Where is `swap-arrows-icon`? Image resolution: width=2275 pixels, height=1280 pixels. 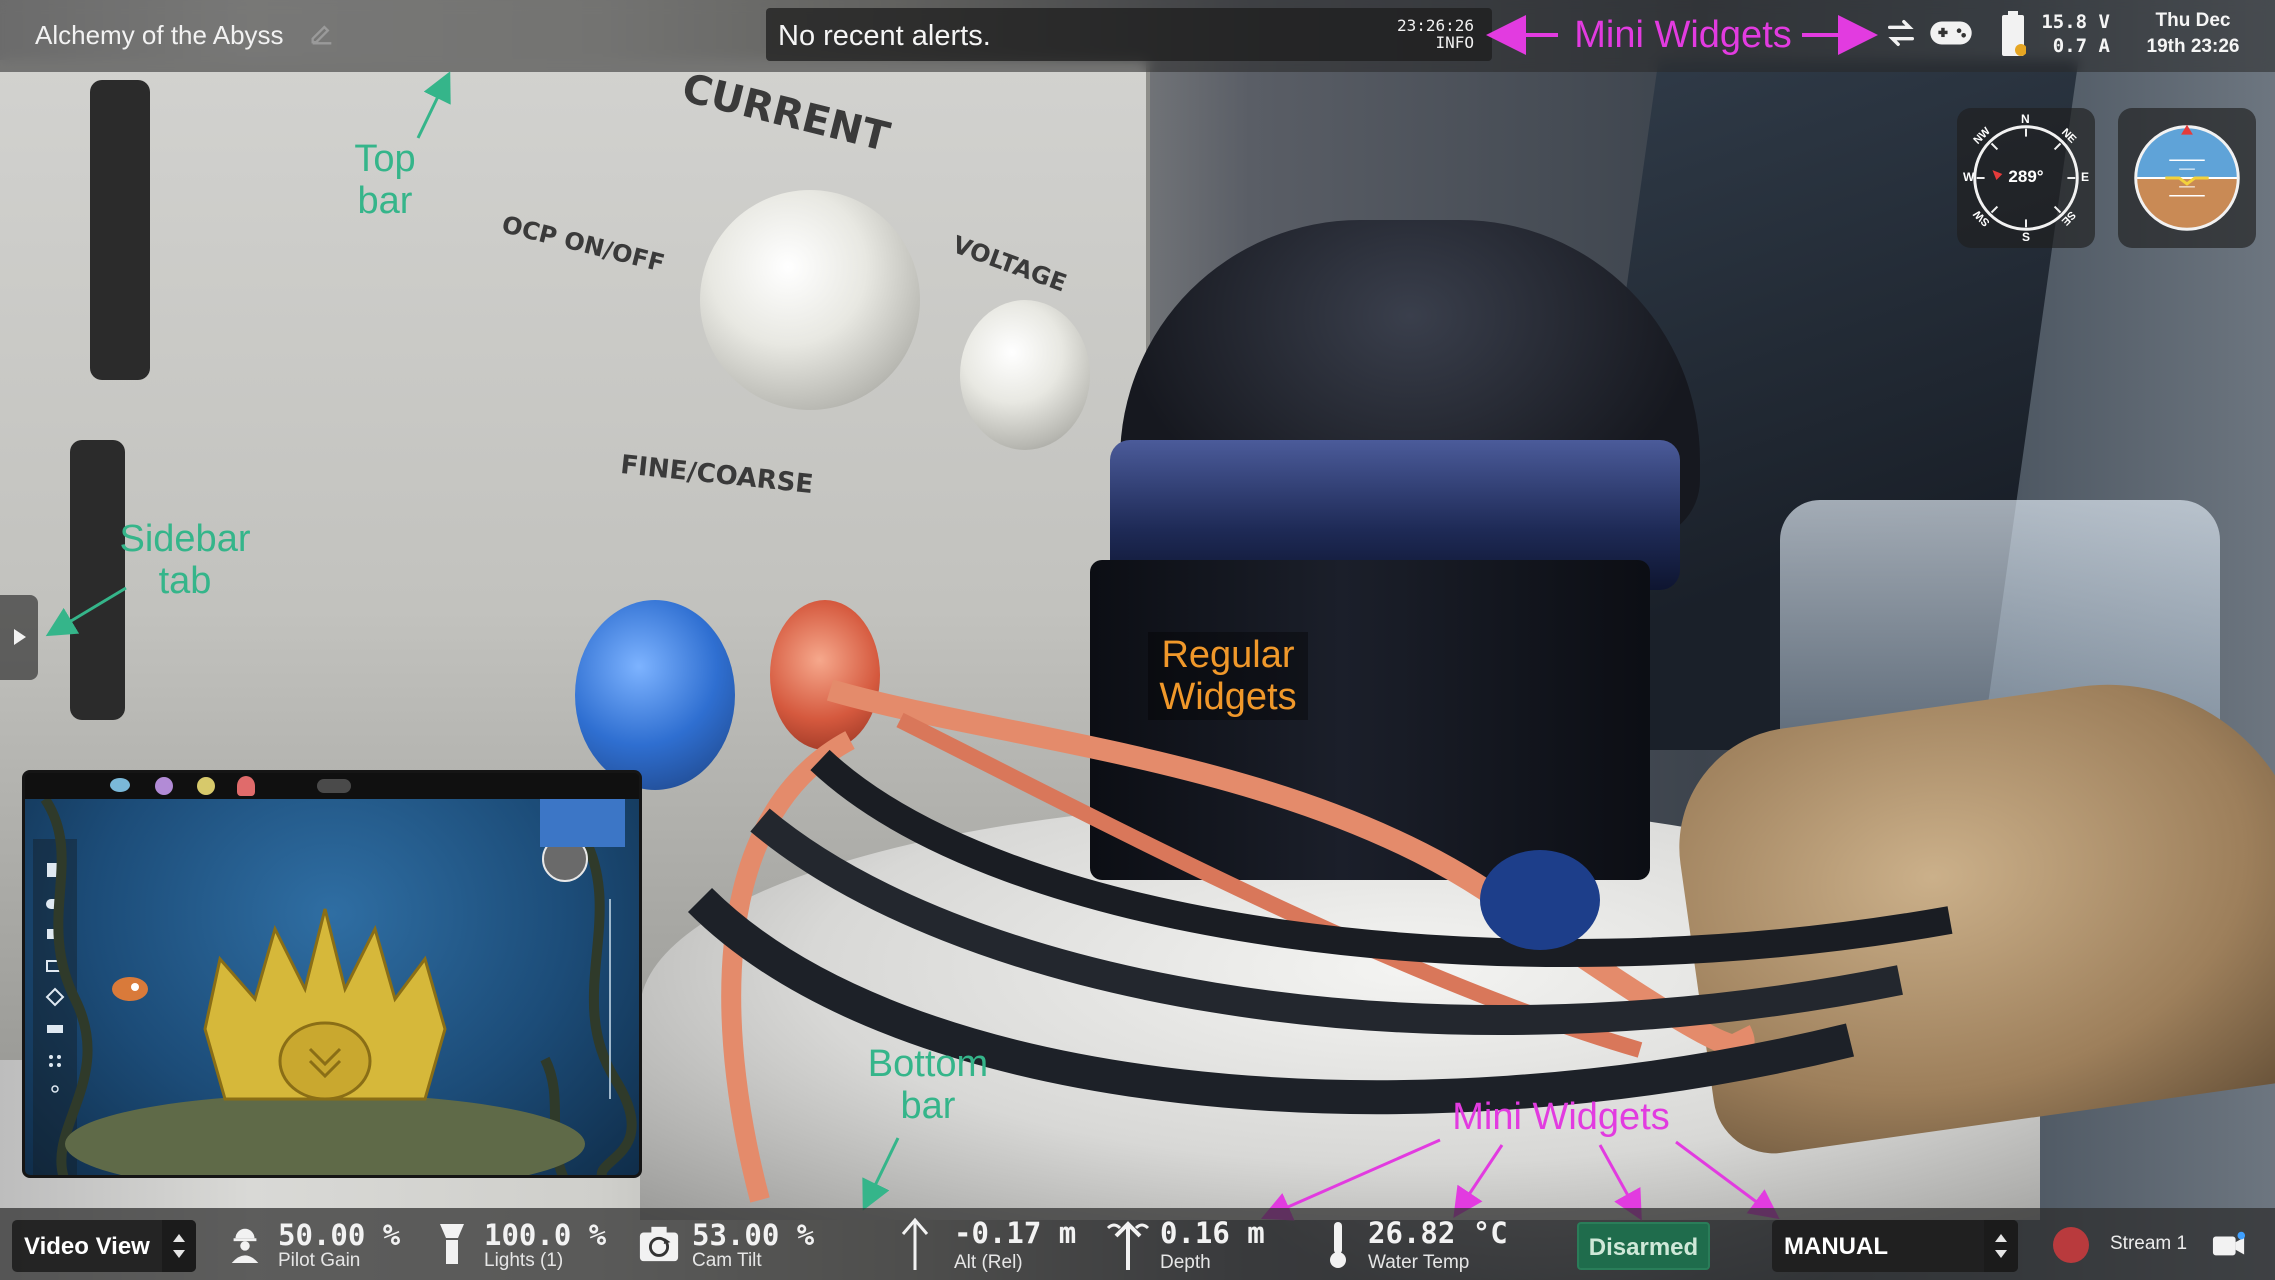
swap-arrows-icon is located at coordinates (1901, 33).